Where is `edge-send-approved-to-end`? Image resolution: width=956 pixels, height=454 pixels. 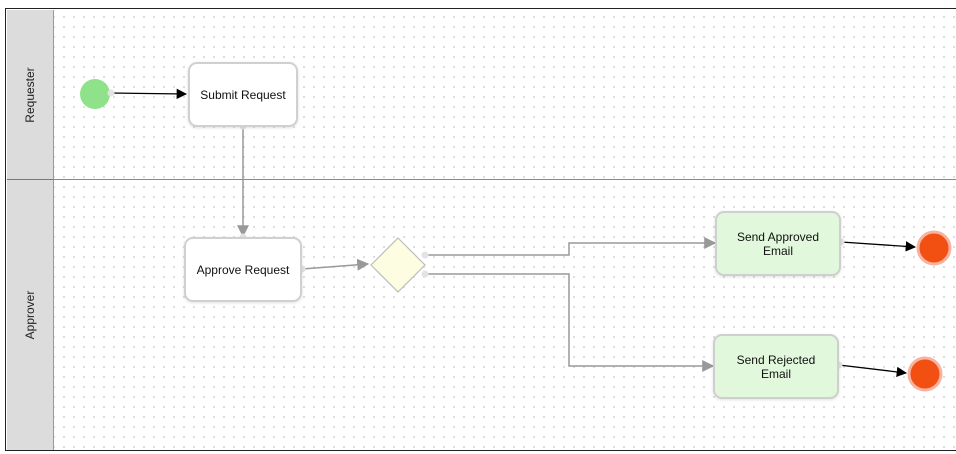
edge-send-approved-to-end is located at coordinates (878, 246).